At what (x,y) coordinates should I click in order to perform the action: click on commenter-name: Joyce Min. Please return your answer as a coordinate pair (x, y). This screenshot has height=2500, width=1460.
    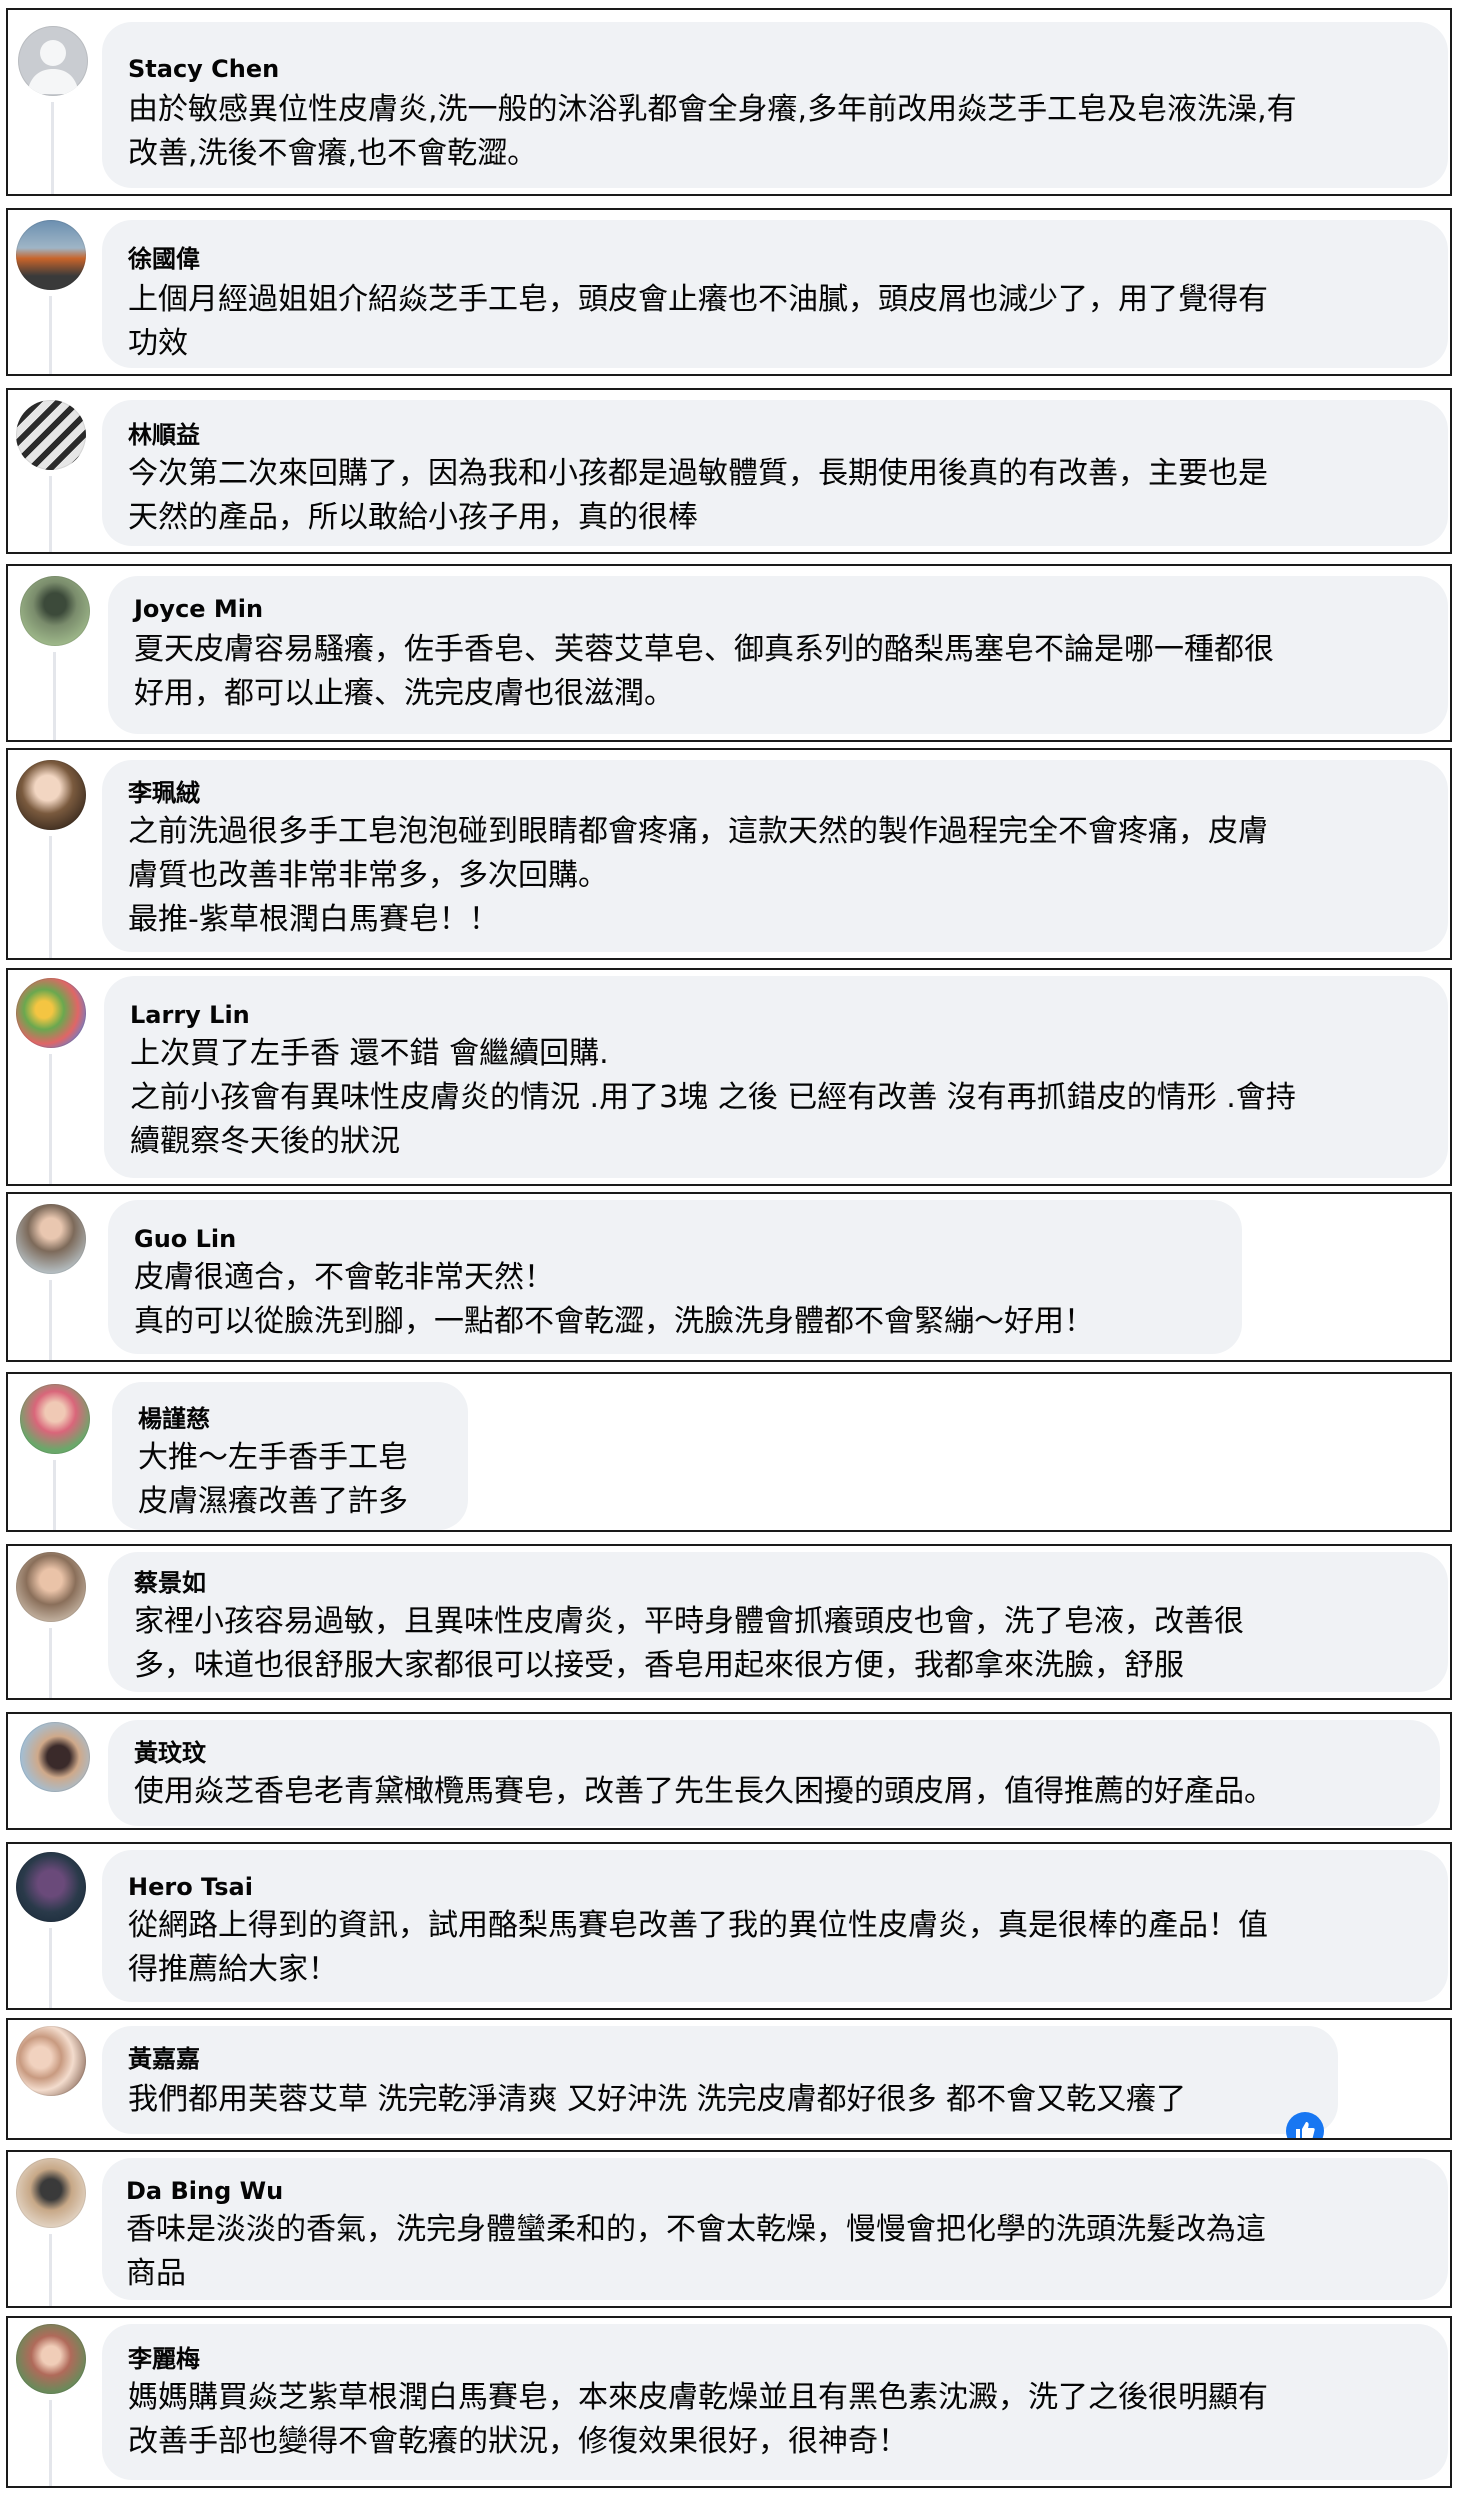
    Looking at the image, I should click on (198, 609).